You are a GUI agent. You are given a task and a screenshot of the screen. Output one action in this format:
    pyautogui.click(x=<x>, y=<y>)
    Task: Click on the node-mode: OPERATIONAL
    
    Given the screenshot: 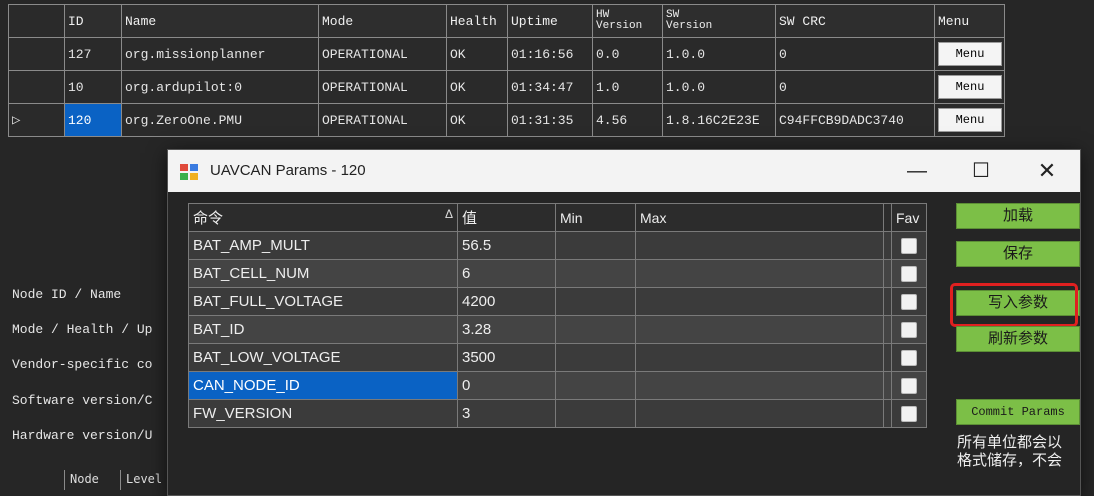 What is the action you would take?
    pyautogui.click(x=382, y=120)
    